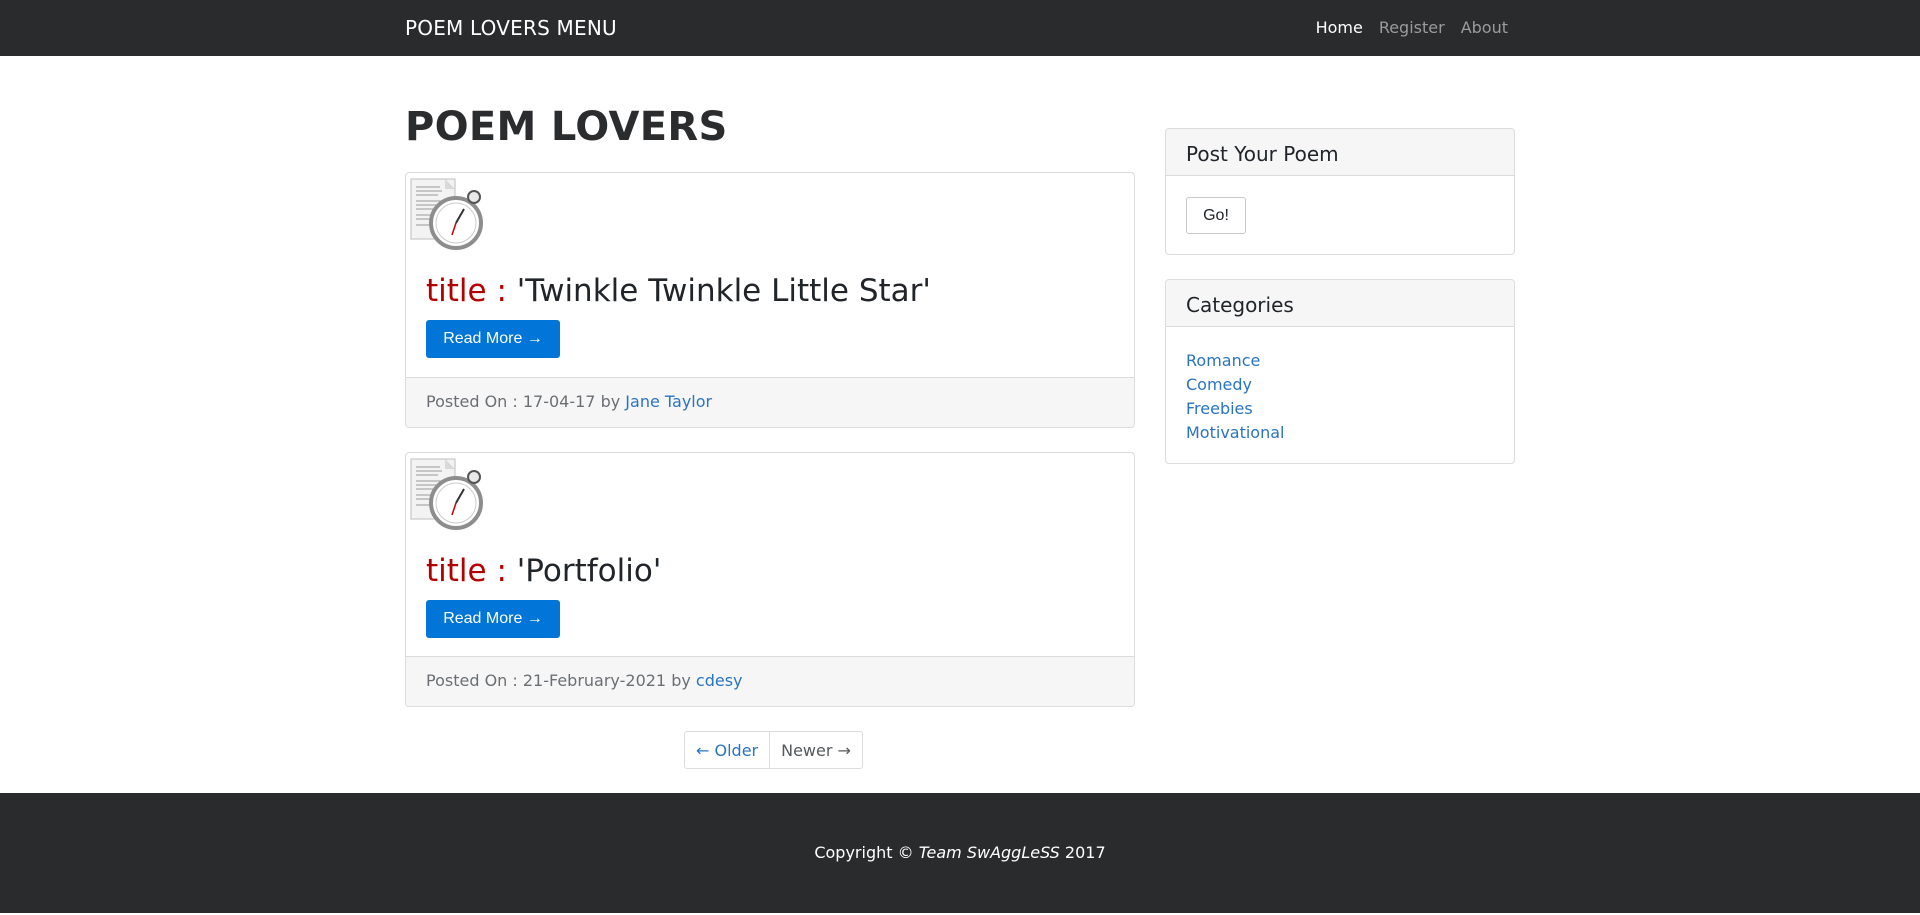  What do you see at coordinates (1216, 215) in the screenshot?
I see `go-button: Go!` at bounding box center [1216, 215].